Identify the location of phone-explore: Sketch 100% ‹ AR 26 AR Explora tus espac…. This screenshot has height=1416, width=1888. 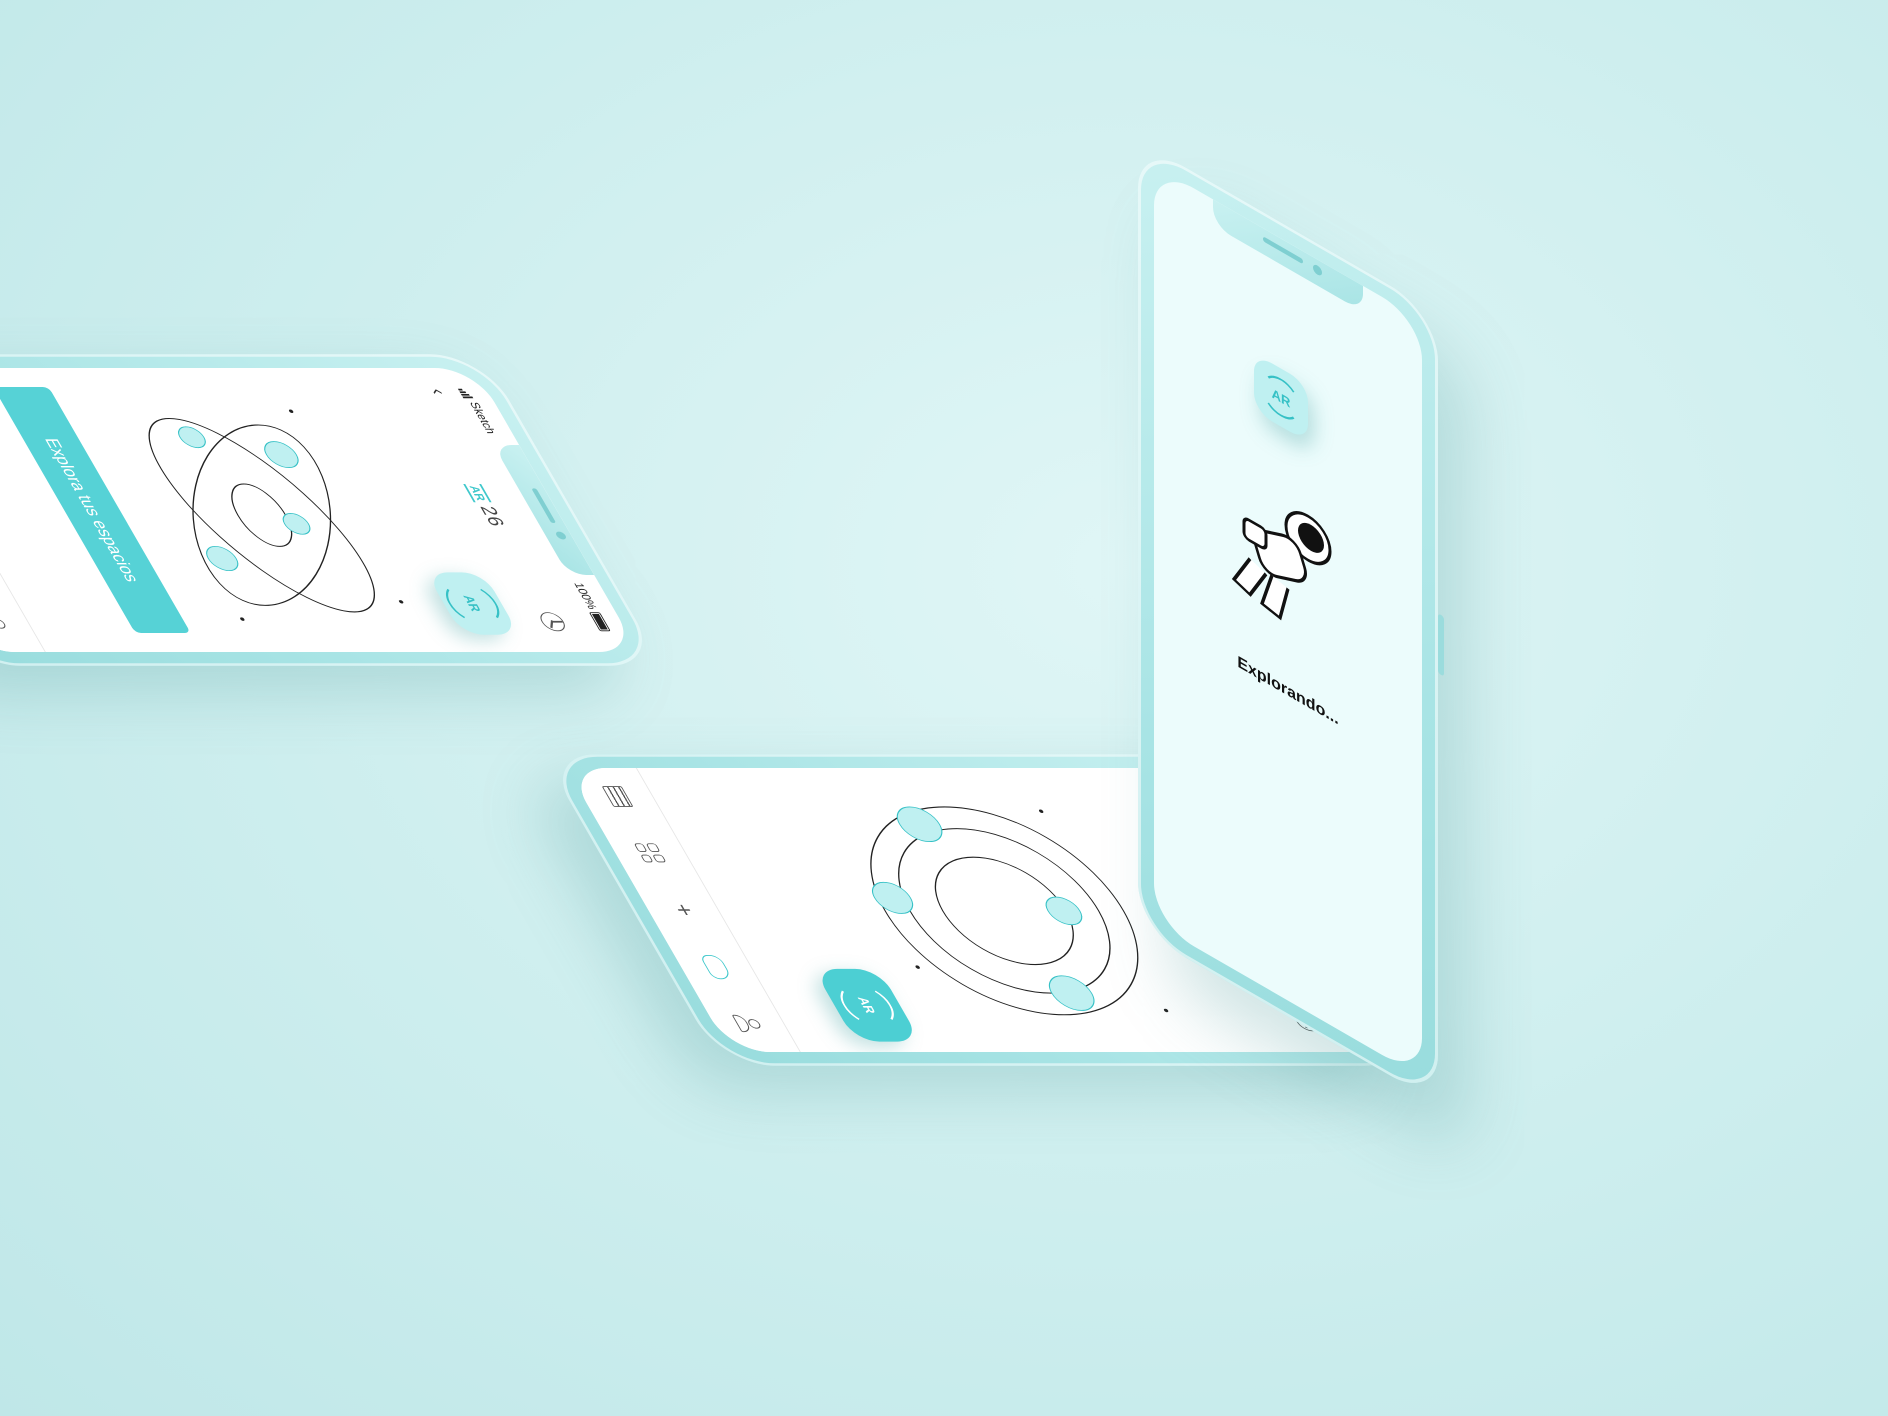
(331, 510).